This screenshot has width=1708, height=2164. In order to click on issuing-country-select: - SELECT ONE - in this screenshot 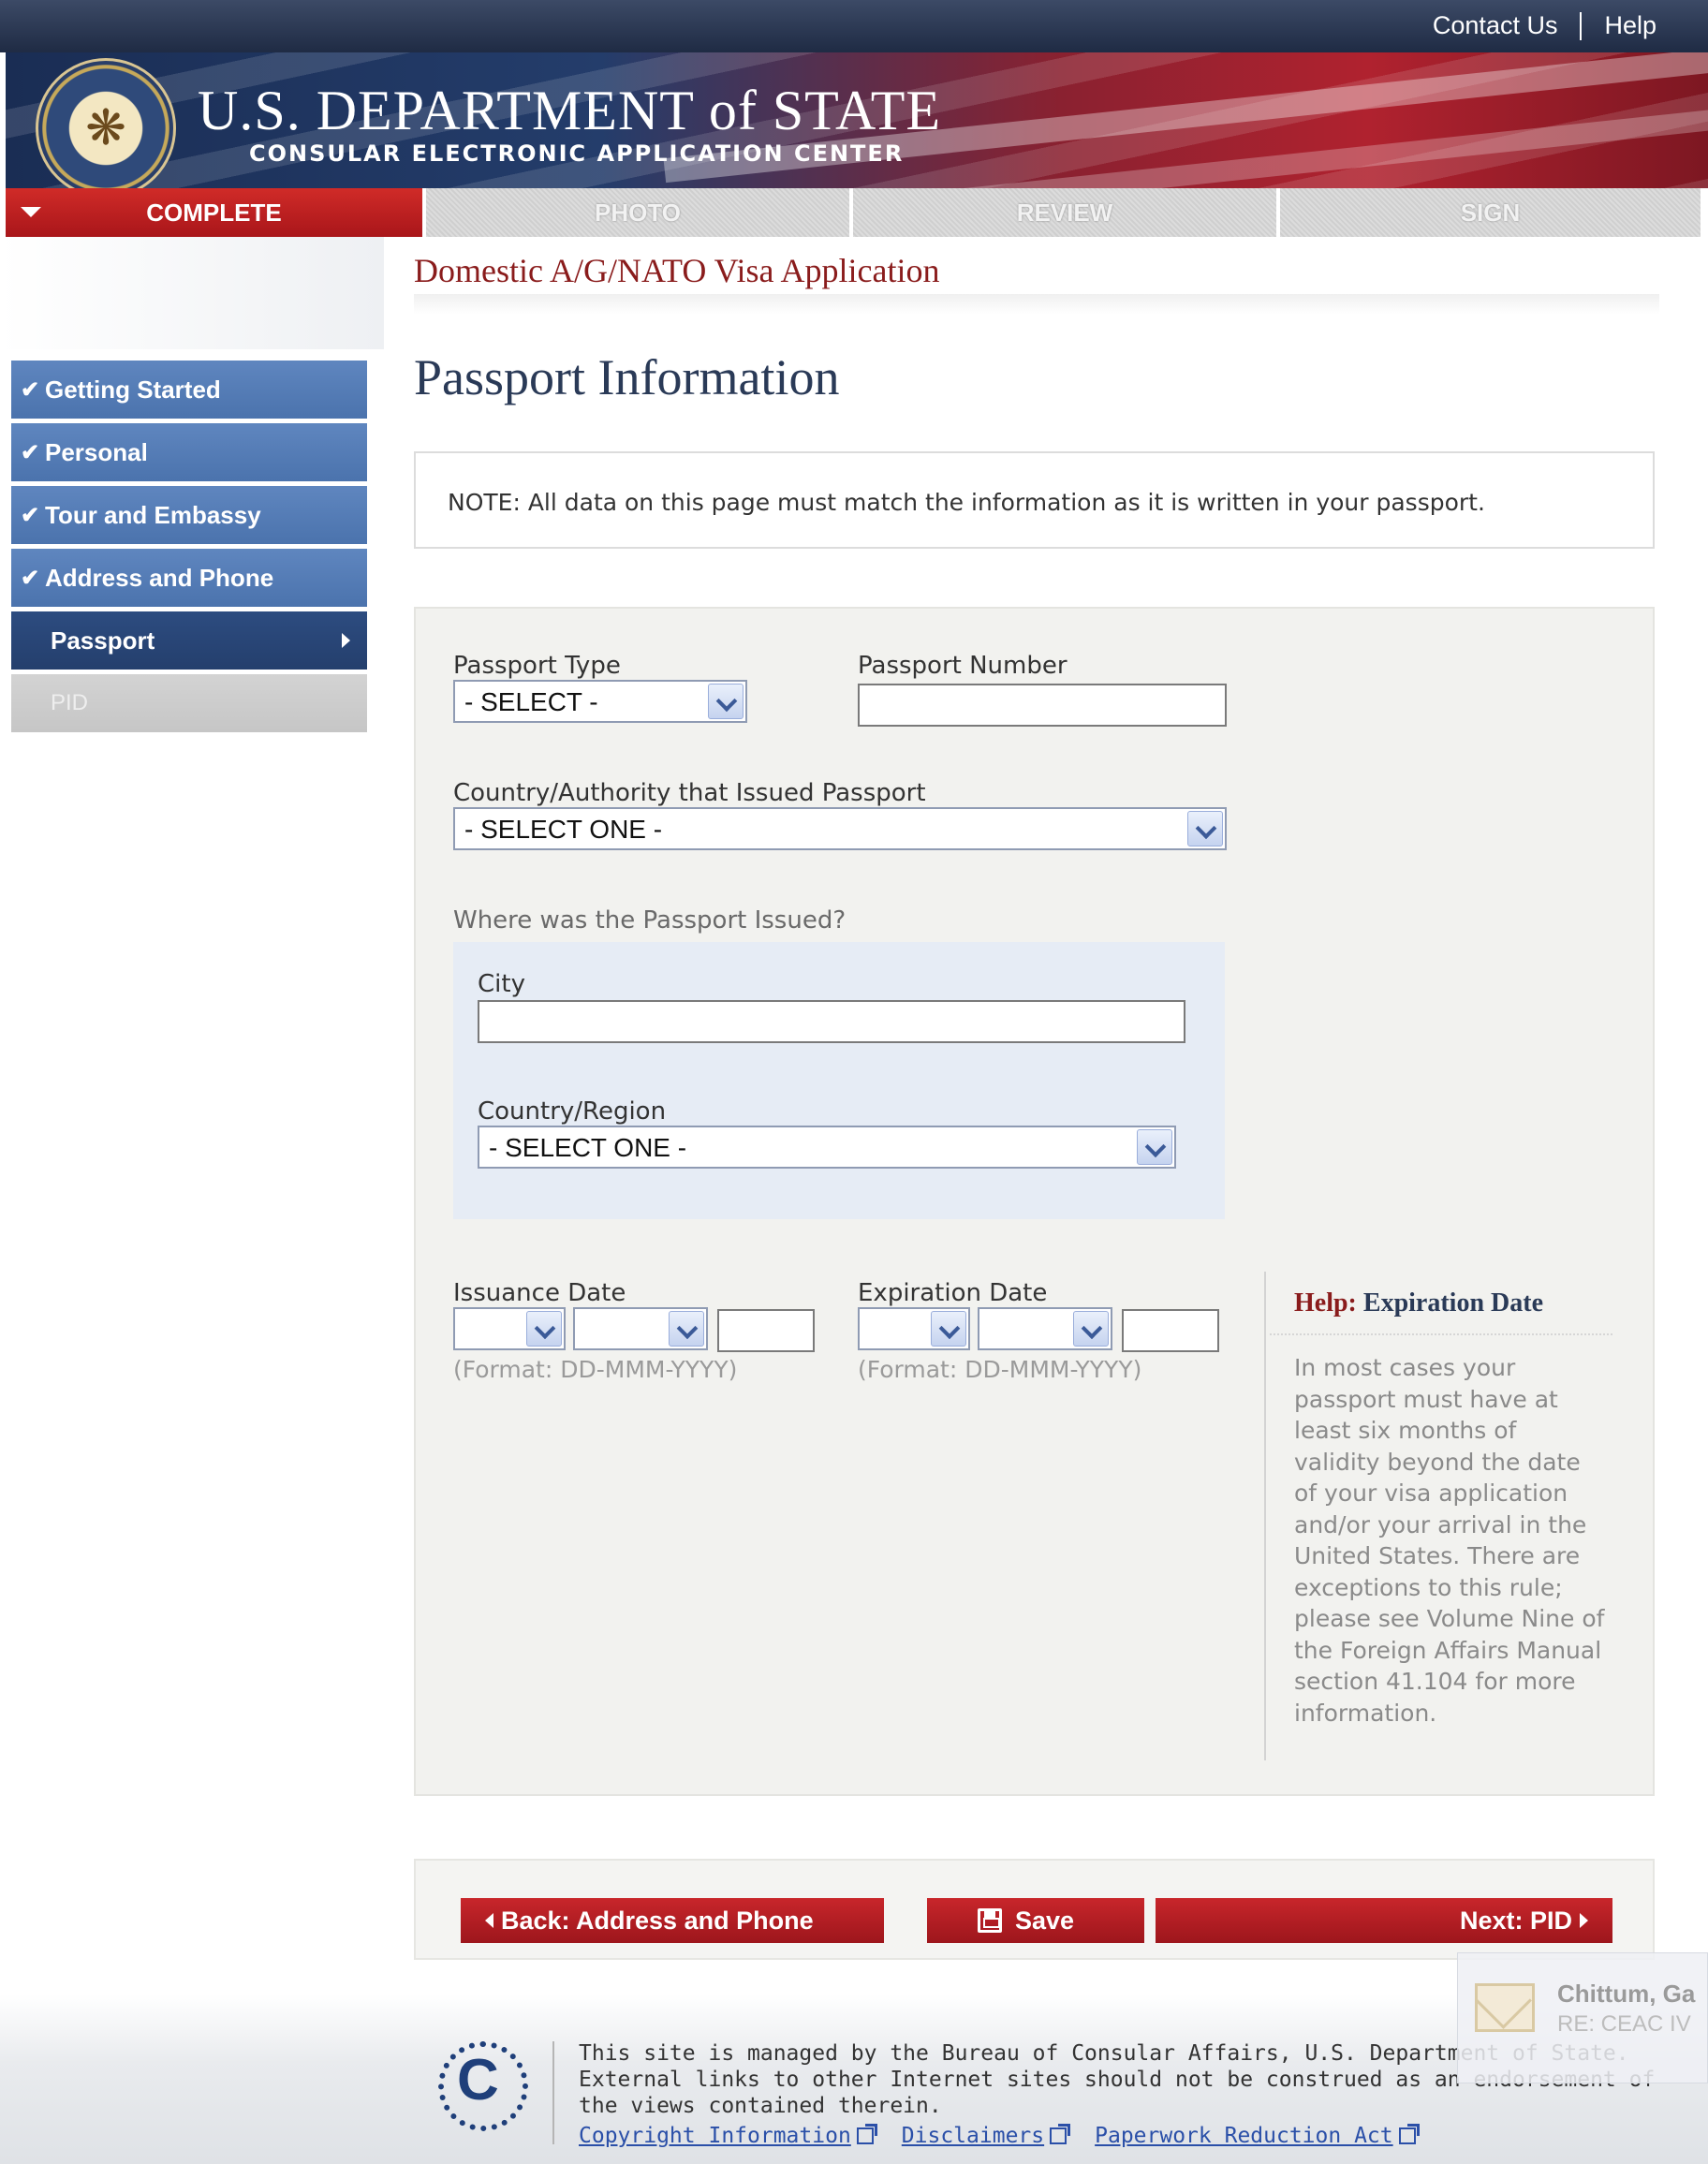, I will do `click(840, 828)`.